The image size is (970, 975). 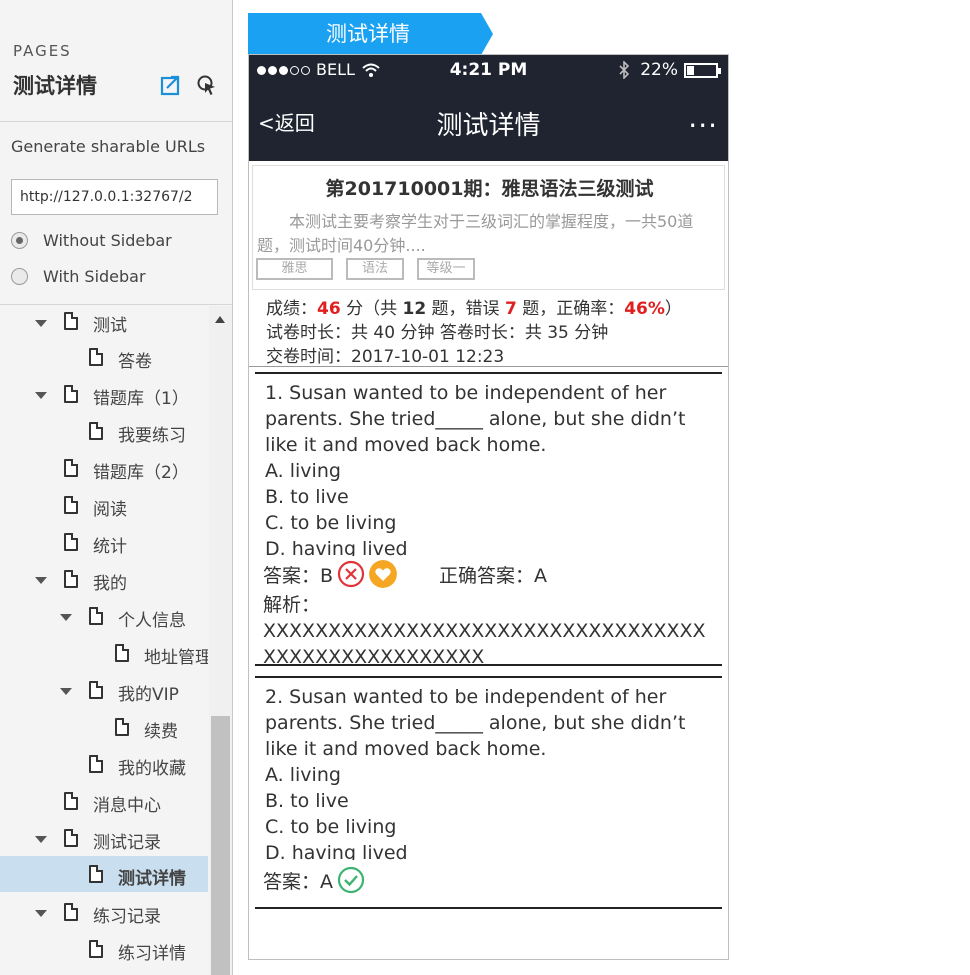 What do you see at coordinates (110, 584) in the screenshot?
I see `tree-item-label: 我的` at bounding box center [110, 584].